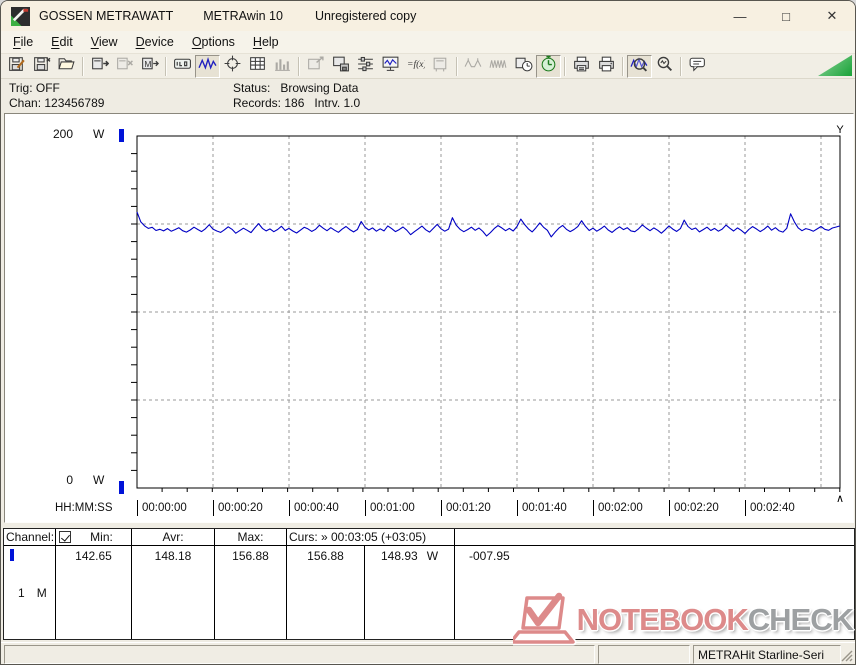 The image size is (856, 665). I want to click on records-status: Records: 186 Intrv. 1.0, so click(297, 103).